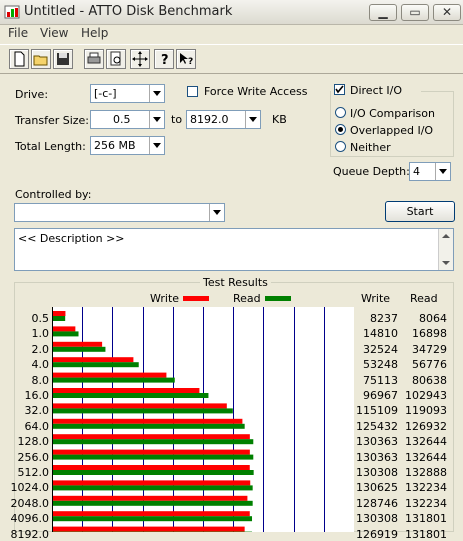 This screenshot has height=541, width=463. I want to click on write-legend-label: Write, so click(164, 298).